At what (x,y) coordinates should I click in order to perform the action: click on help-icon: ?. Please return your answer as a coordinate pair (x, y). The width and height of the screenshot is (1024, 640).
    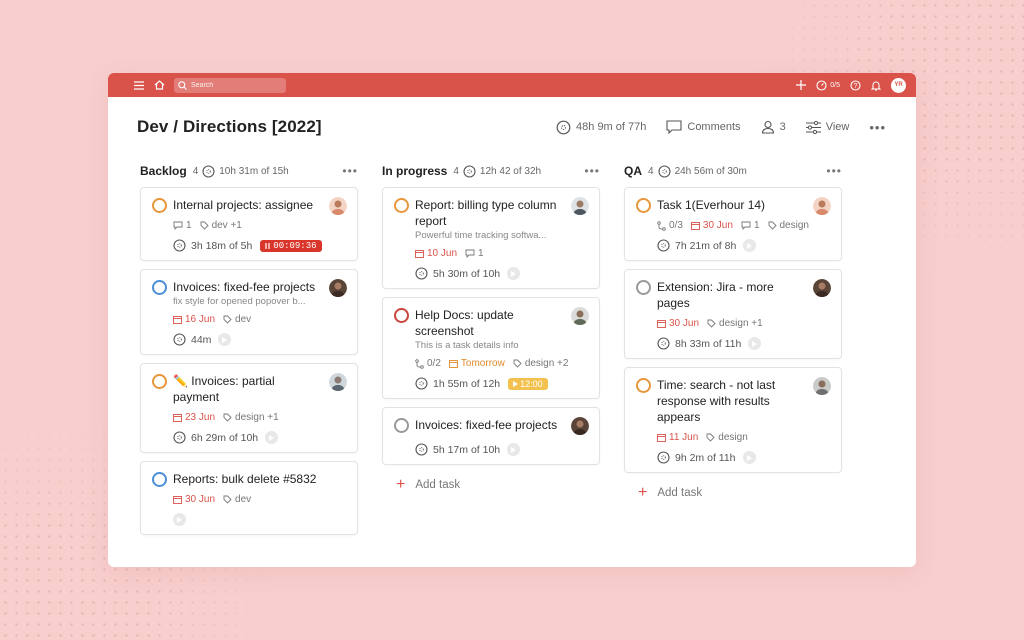
    Looking at the image, I should click on (855, 85).